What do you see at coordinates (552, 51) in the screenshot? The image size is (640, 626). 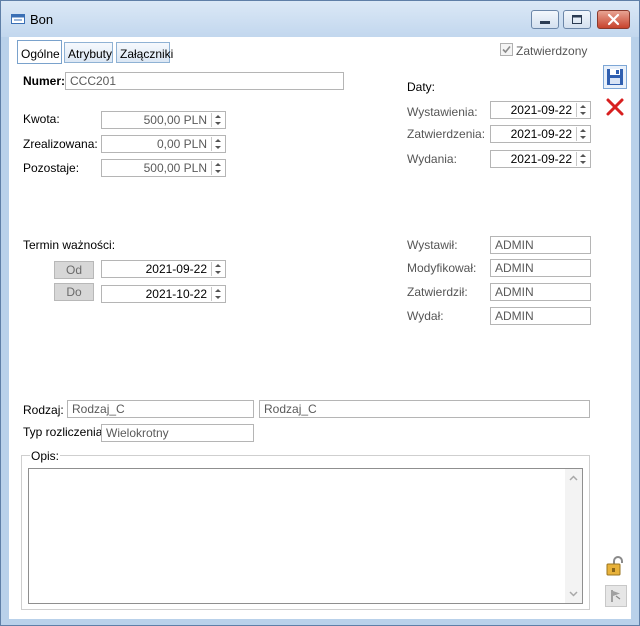 I see `approved-label: Zatwierdzony` at bounding box center [552, 51].